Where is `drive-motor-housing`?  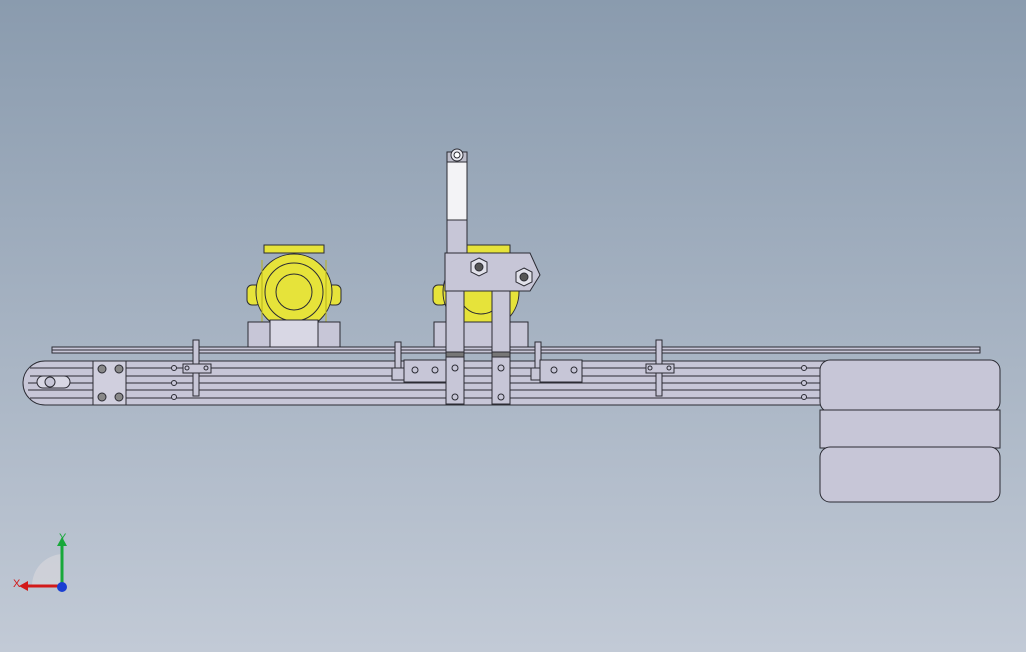 drive-motor-housing is located at coordinates (910, 431).